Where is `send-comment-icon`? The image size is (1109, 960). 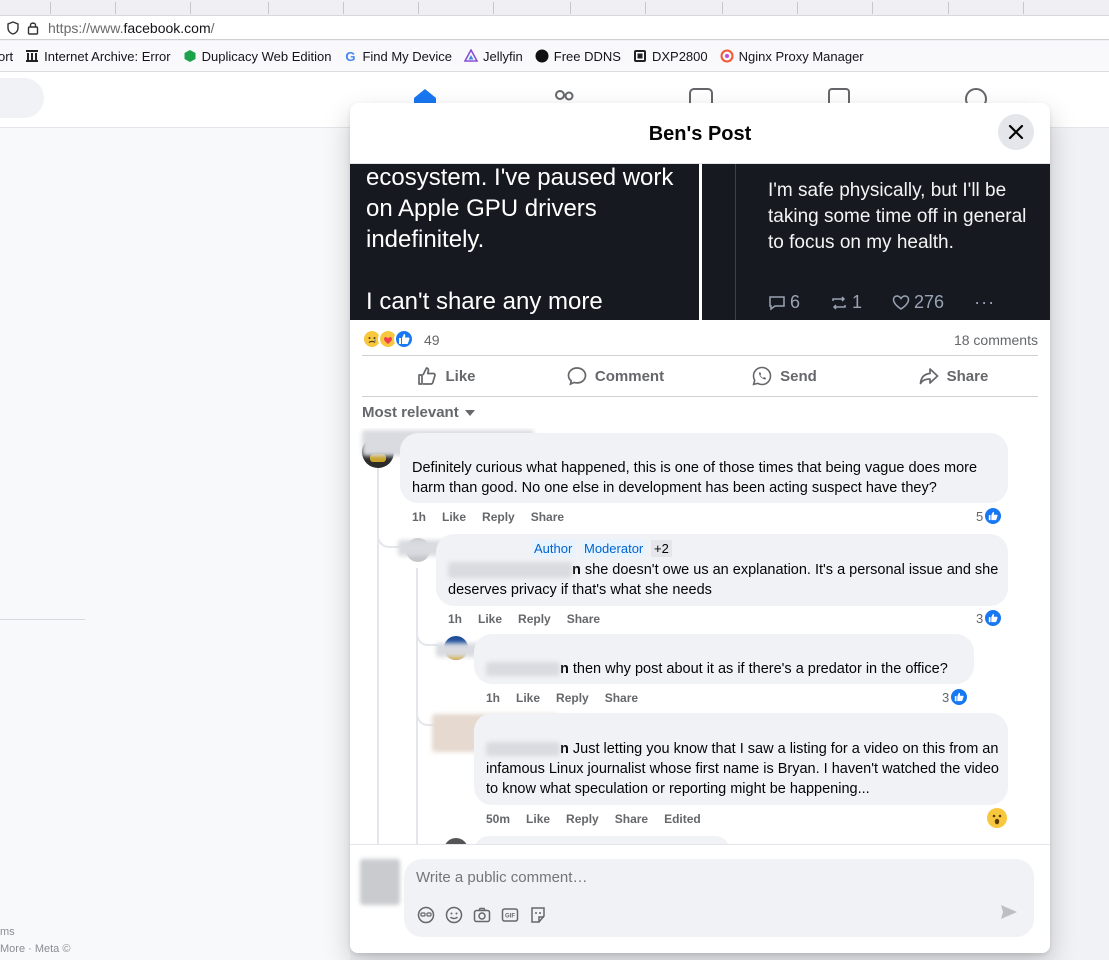
send-comment-icon is located at coordinates (1009, 914).